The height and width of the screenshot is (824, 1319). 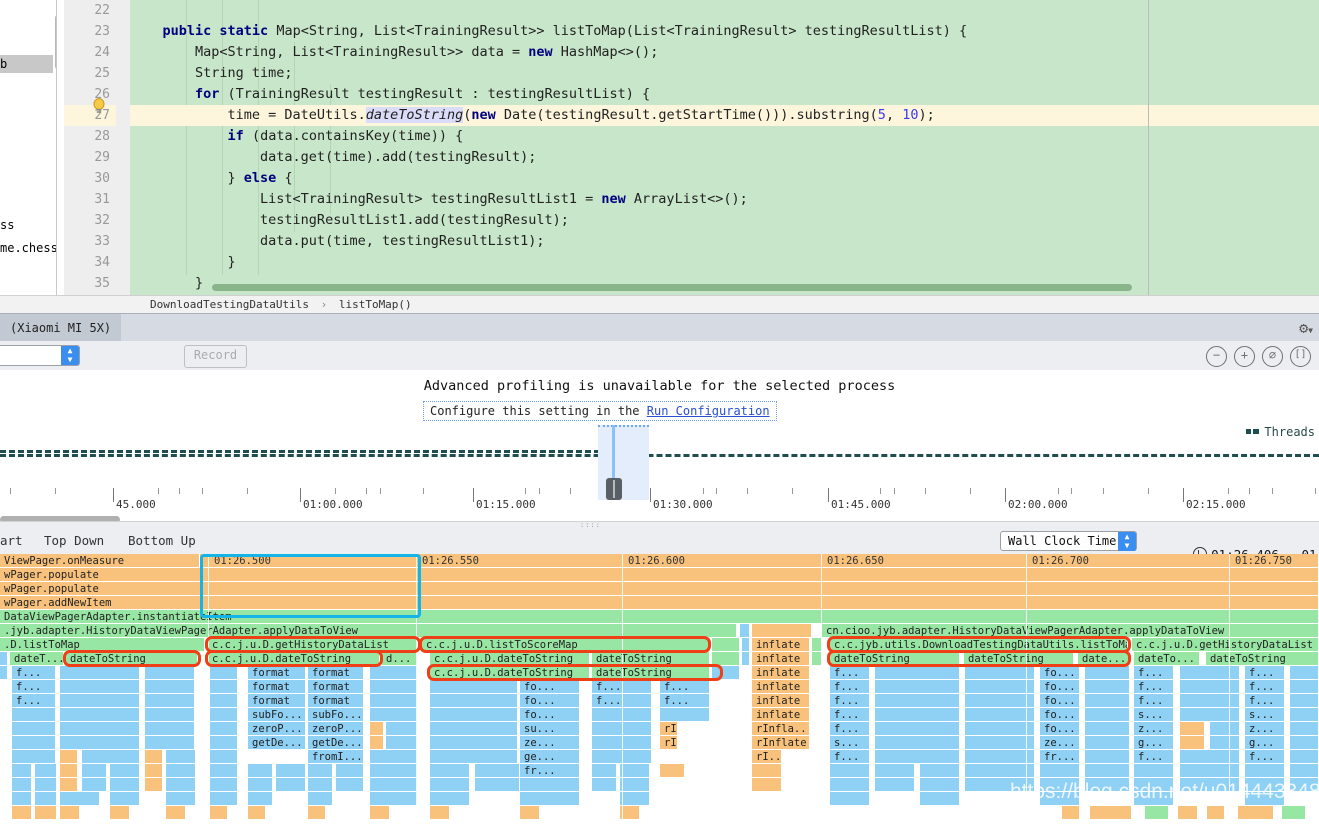 What do you see at coordinates (724, 136) in the screenshot?
I see `code-line: if (data.containsKey(time)) {` at bounding box center [724, 136].